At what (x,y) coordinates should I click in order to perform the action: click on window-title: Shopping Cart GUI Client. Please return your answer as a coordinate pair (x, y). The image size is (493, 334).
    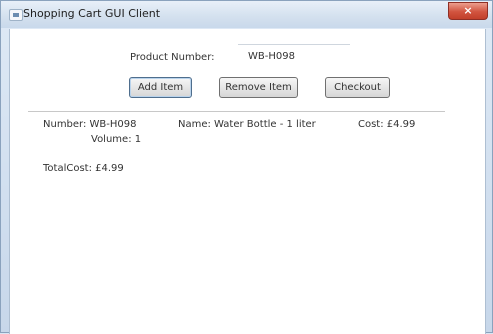
    Looking at the image, I should click on (92, 13).